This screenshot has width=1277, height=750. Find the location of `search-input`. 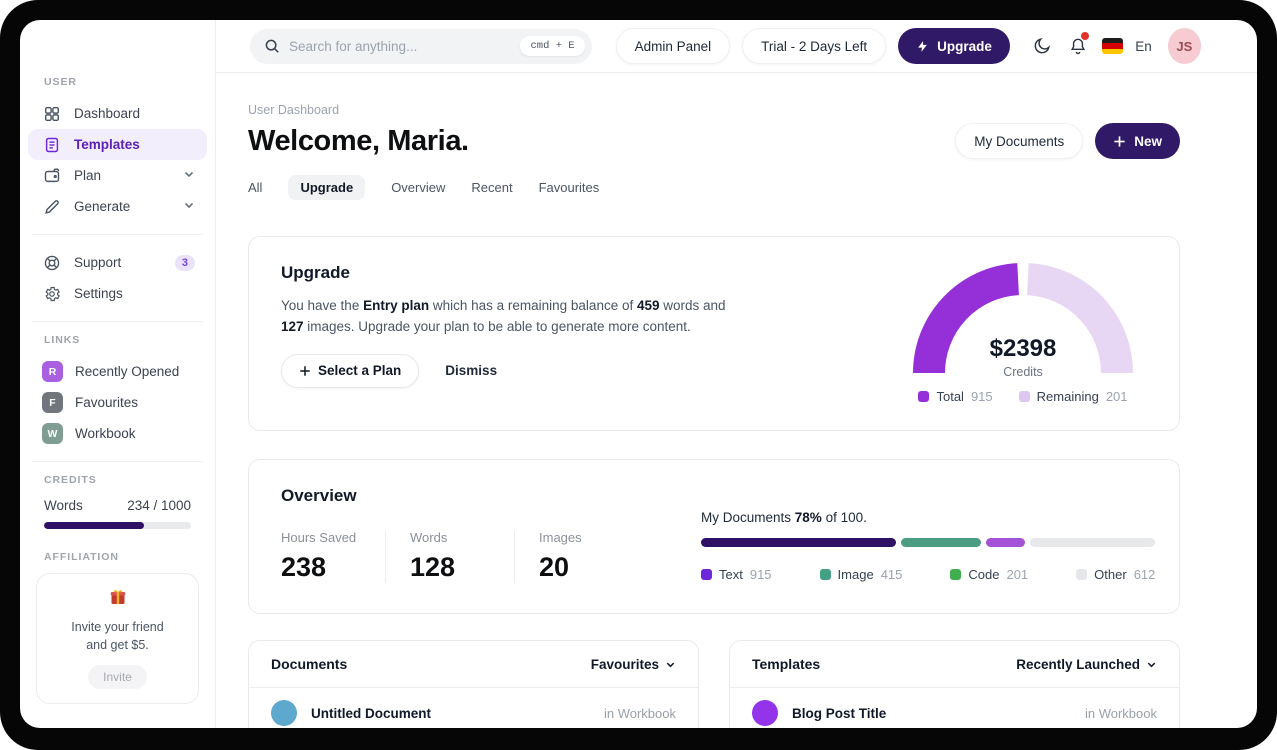

search-input is located at coordinates (400, 46).